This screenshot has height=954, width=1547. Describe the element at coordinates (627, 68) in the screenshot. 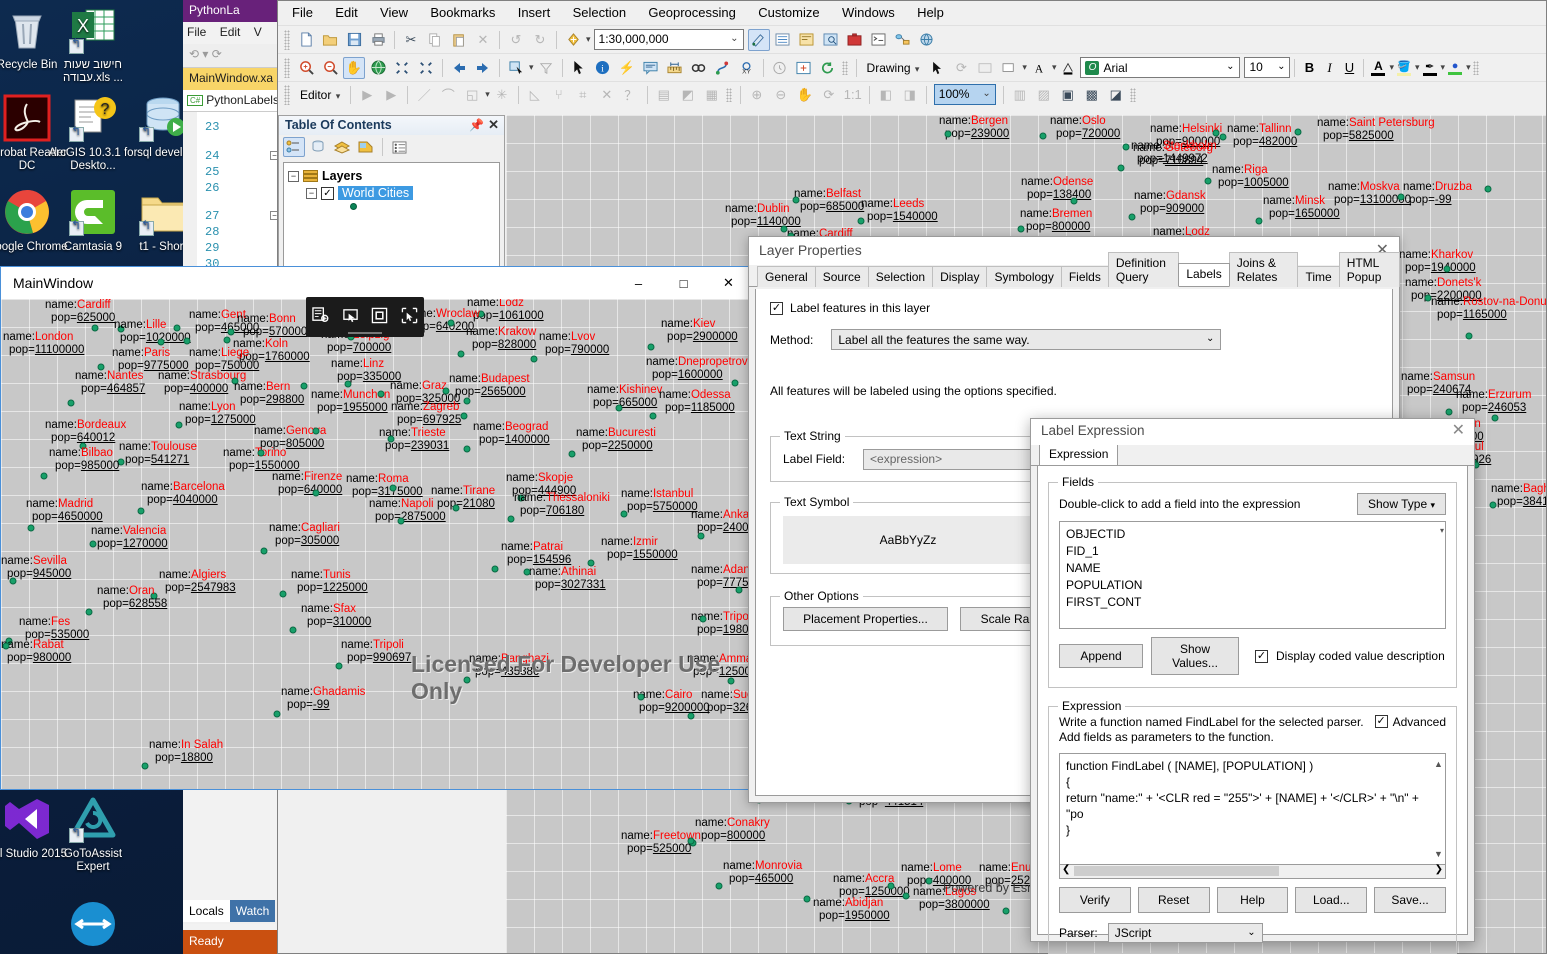

I see `hyperlink-icon: ⚡` at that location.